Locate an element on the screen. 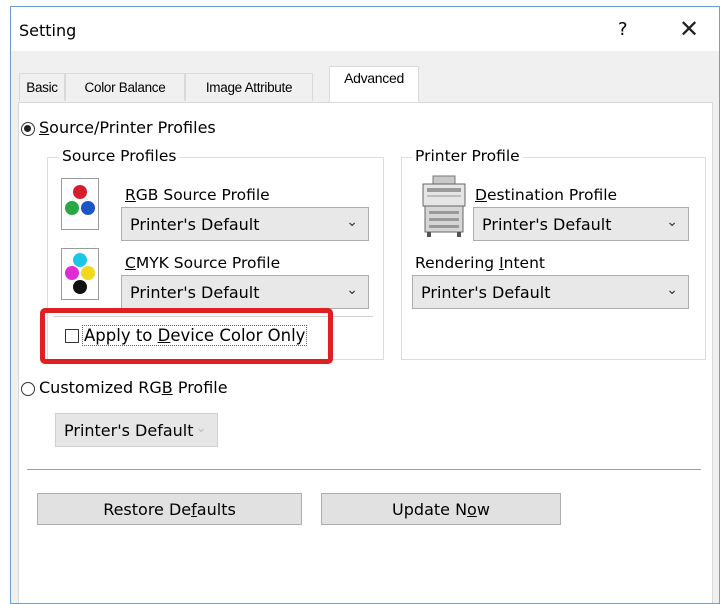  cmyk-source-profile-select: Printer's Default ⌄ is located at coordinates (245, 292).